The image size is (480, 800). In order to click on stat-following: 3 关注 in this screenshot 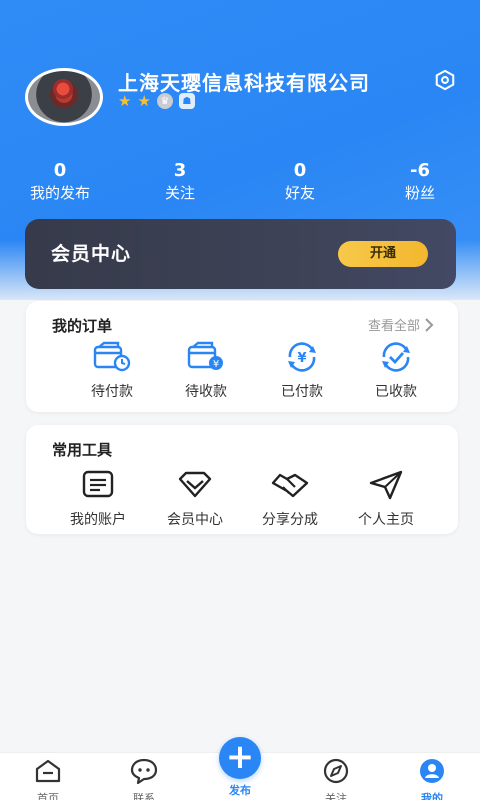, I will do `click(180, 182)`.